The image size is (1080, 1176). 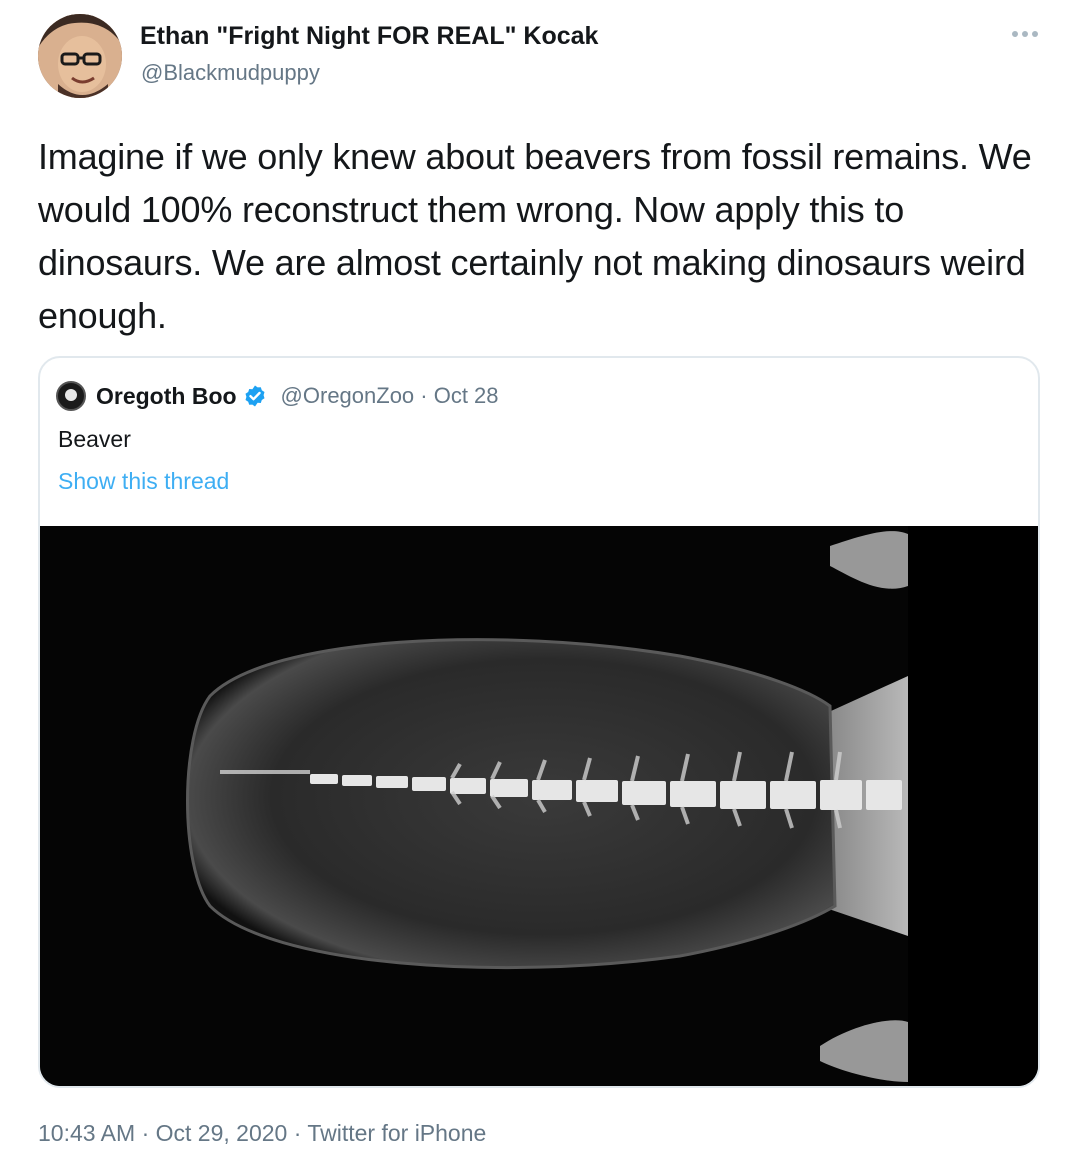 What do you see at coordinates (80, 56) in the screenshot?
I see `author-avatar` at bounding box center [80, 56].